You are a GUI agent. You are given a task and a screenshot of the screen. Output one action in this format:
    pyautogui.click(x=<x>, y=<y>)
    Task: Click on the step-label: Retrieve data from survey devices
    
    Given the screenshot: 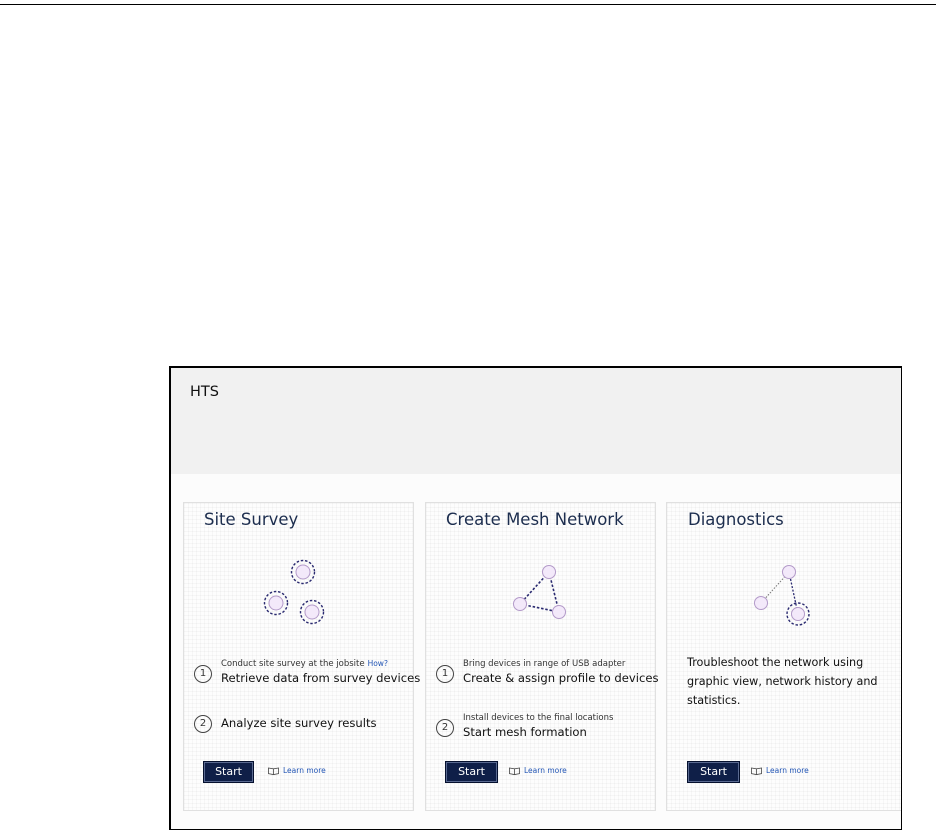 What is the action you would take?
    pyautogui.click(x=321, y=678)
    